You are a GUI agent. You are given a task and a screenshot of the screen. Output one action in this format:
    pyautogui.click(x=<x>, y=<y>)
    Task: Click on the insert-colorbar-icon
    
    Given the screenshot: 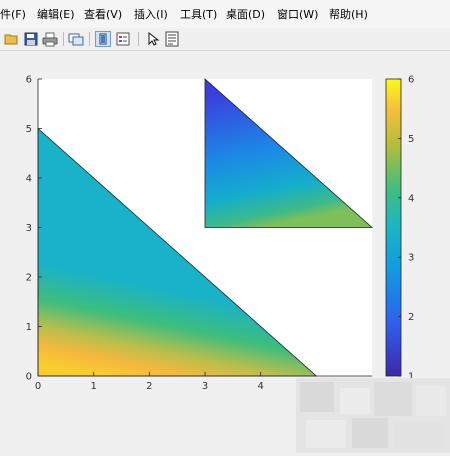 What is the action you would take?
    pyautogui.click(x=103, y=39)
    